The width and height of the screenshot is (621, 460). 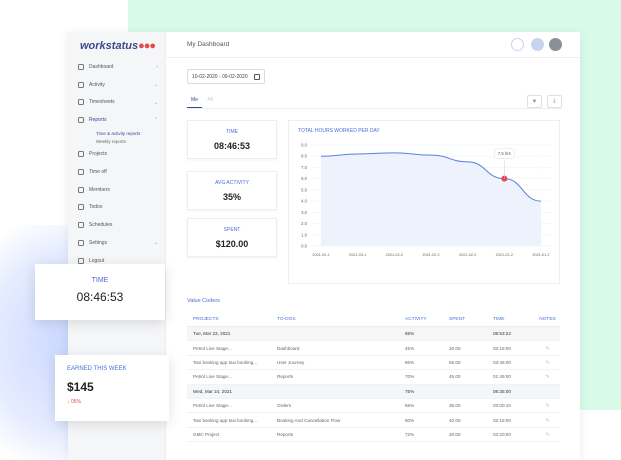 I want to click on cell-time: 03:46:00, so click(x=502, y=362).